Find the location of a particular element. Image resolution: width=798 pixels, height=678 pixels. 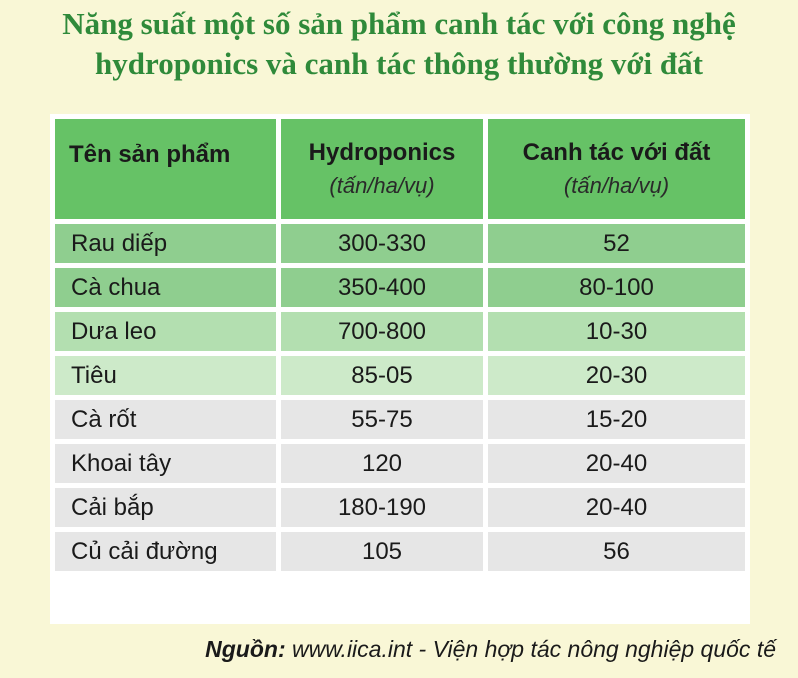

cell-soil: 80-100 is located at coordinates (616, 287).